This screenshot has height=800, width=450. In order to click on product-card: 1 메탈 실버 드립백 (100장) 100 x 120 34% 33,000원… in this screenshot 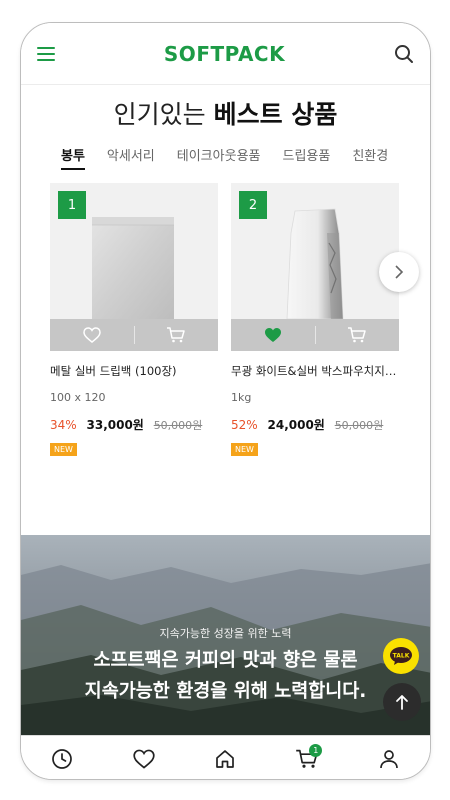, I will do `click(134, 319)`.